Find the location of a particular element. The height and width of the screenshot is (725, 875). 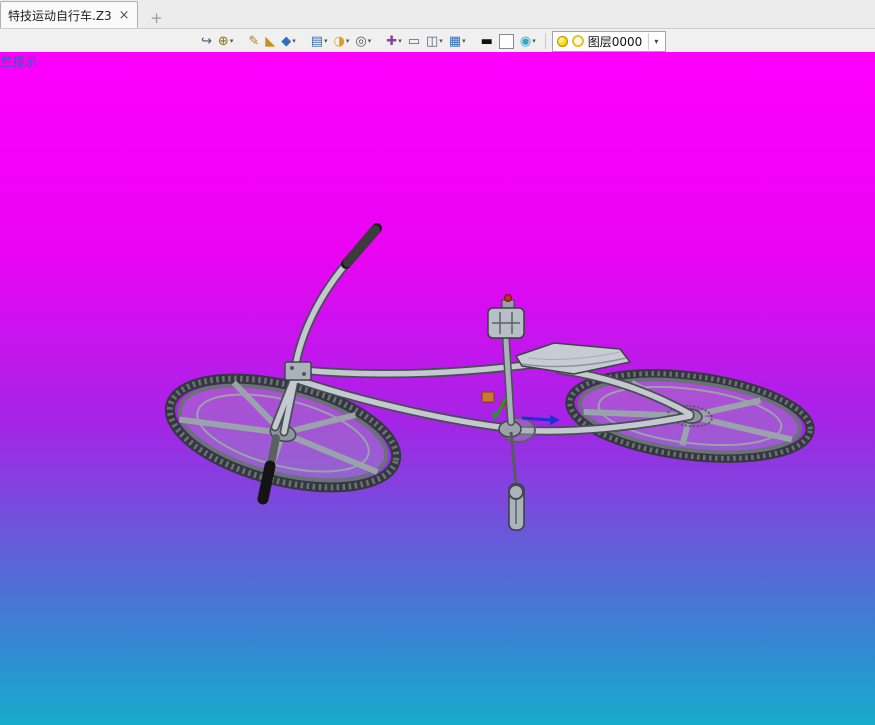

line-width-icon: ▬ is located at coordinates (486, 41).